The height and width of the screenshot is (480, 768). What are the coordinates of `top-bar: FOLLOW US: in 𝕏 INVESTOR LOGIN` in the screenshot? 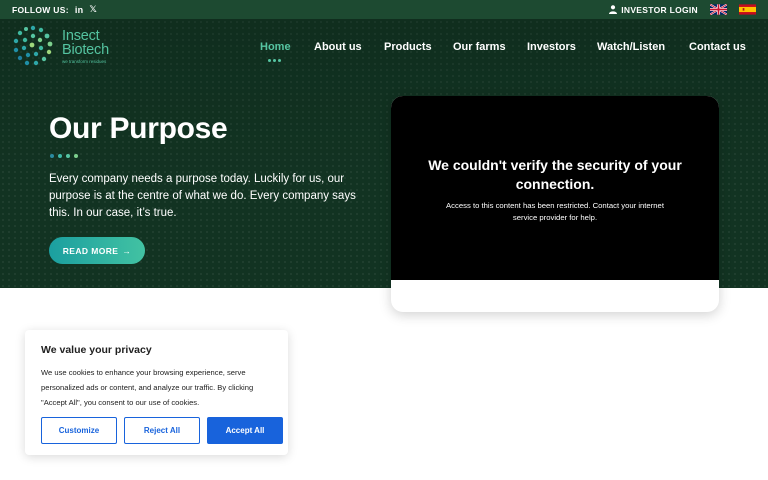 It's located at (384, 9).